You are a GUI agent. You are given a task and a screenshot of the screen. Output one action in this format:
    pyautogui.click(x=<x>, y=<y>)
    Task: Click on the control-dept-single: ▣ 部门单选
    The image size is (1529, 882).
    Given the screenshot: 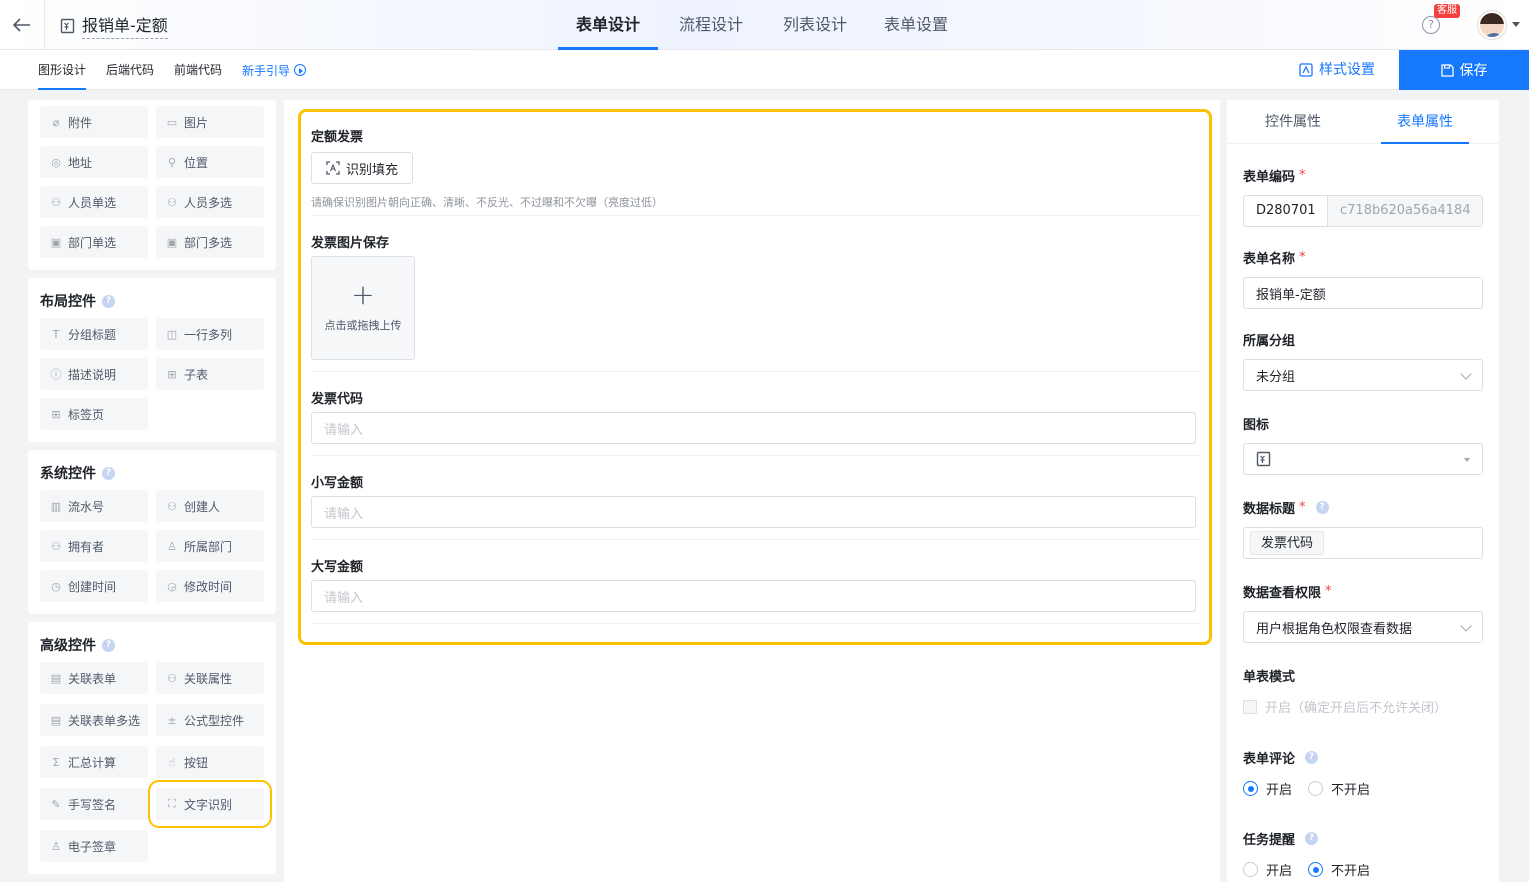 What is the action you would take?
    pyautogui.click(x=94, y=242)
    